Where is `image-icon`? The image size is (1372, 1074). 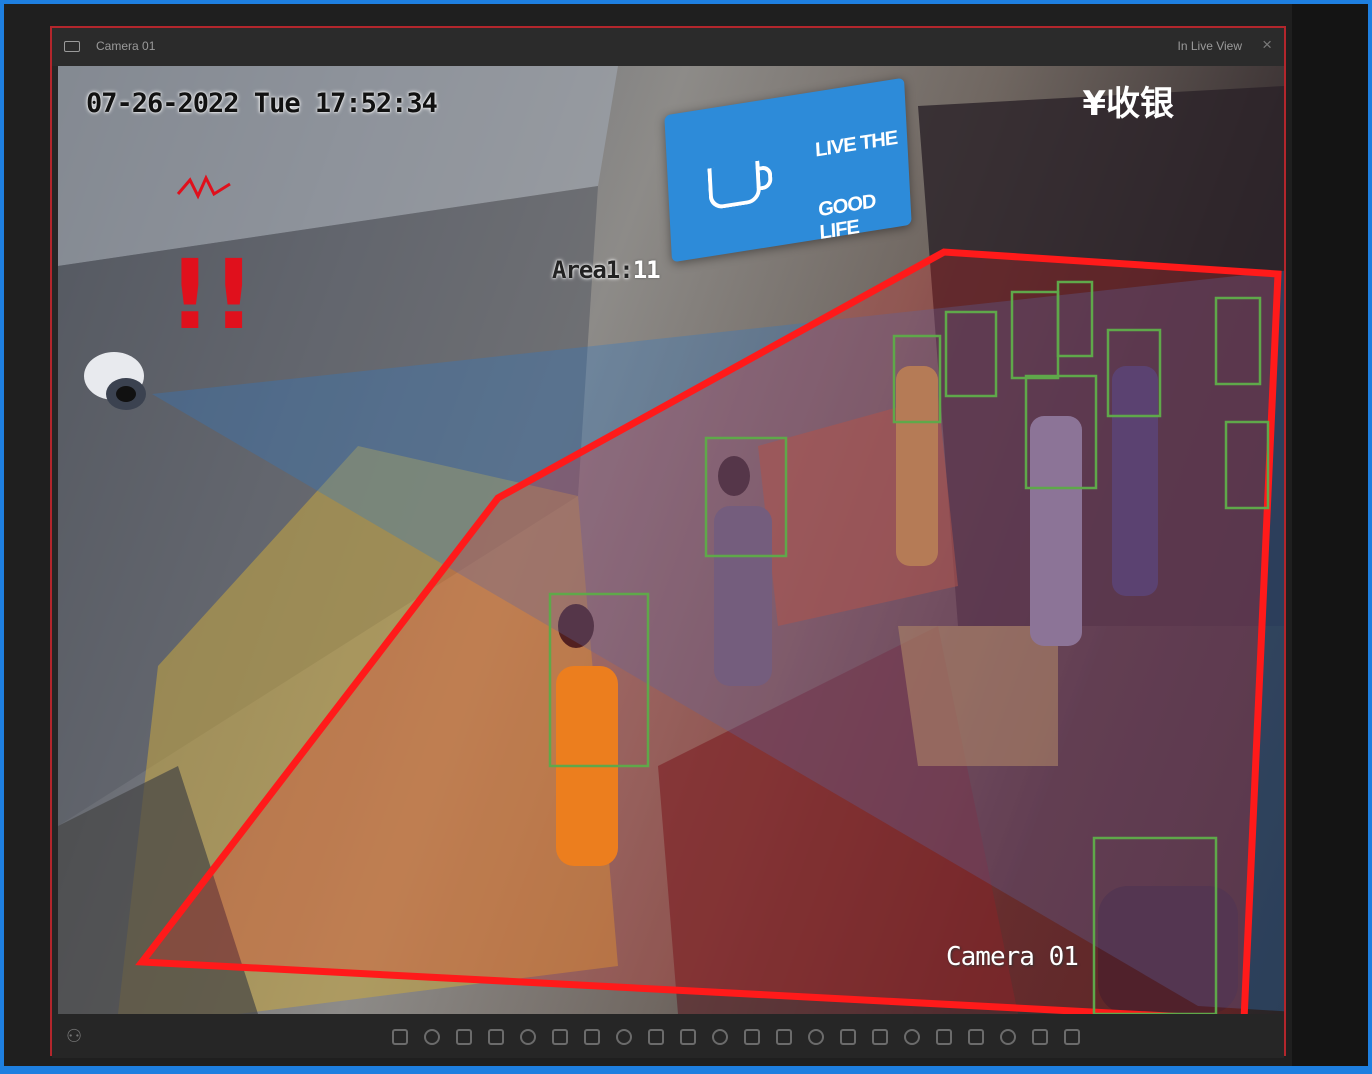
image-icon is located at coordinates (976, 1037).